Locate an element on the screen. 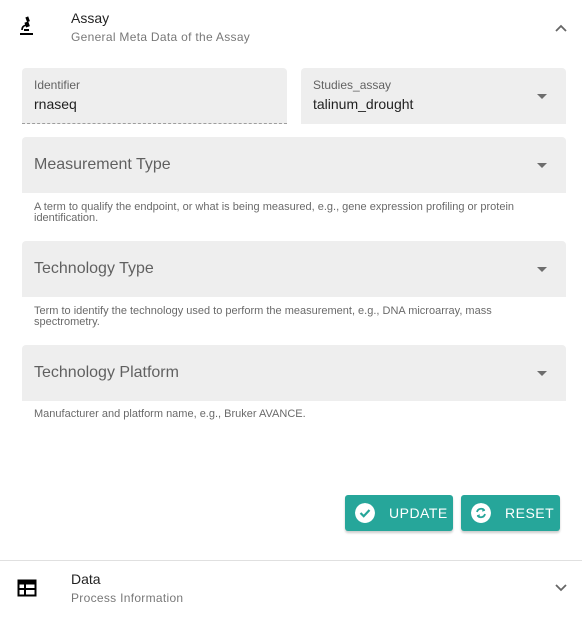  data-panel-header: Data Process Information is located at coordinates (291, 590).